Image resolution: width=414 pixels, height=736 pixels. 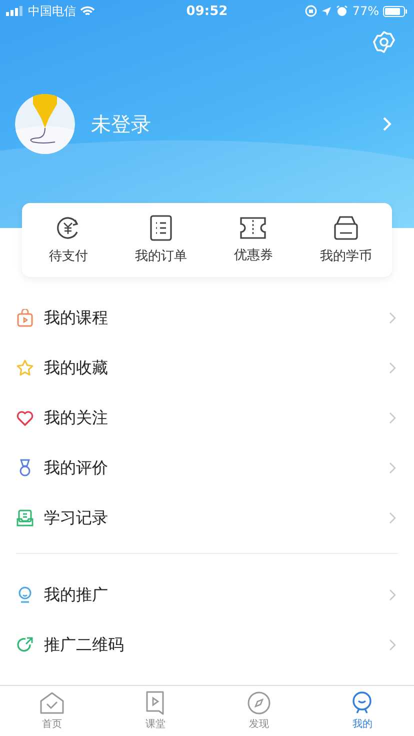 I want to click on wifi-icon, so click(x=87, y=11).